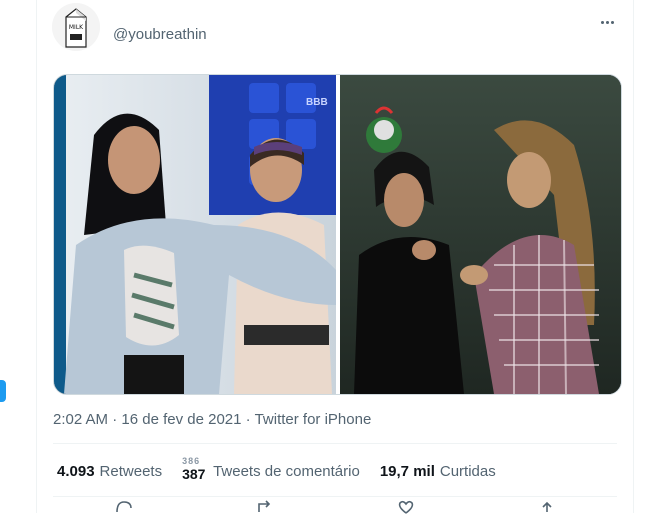  I want to click on milk-carton-icon: MILK, so click(76, 27).